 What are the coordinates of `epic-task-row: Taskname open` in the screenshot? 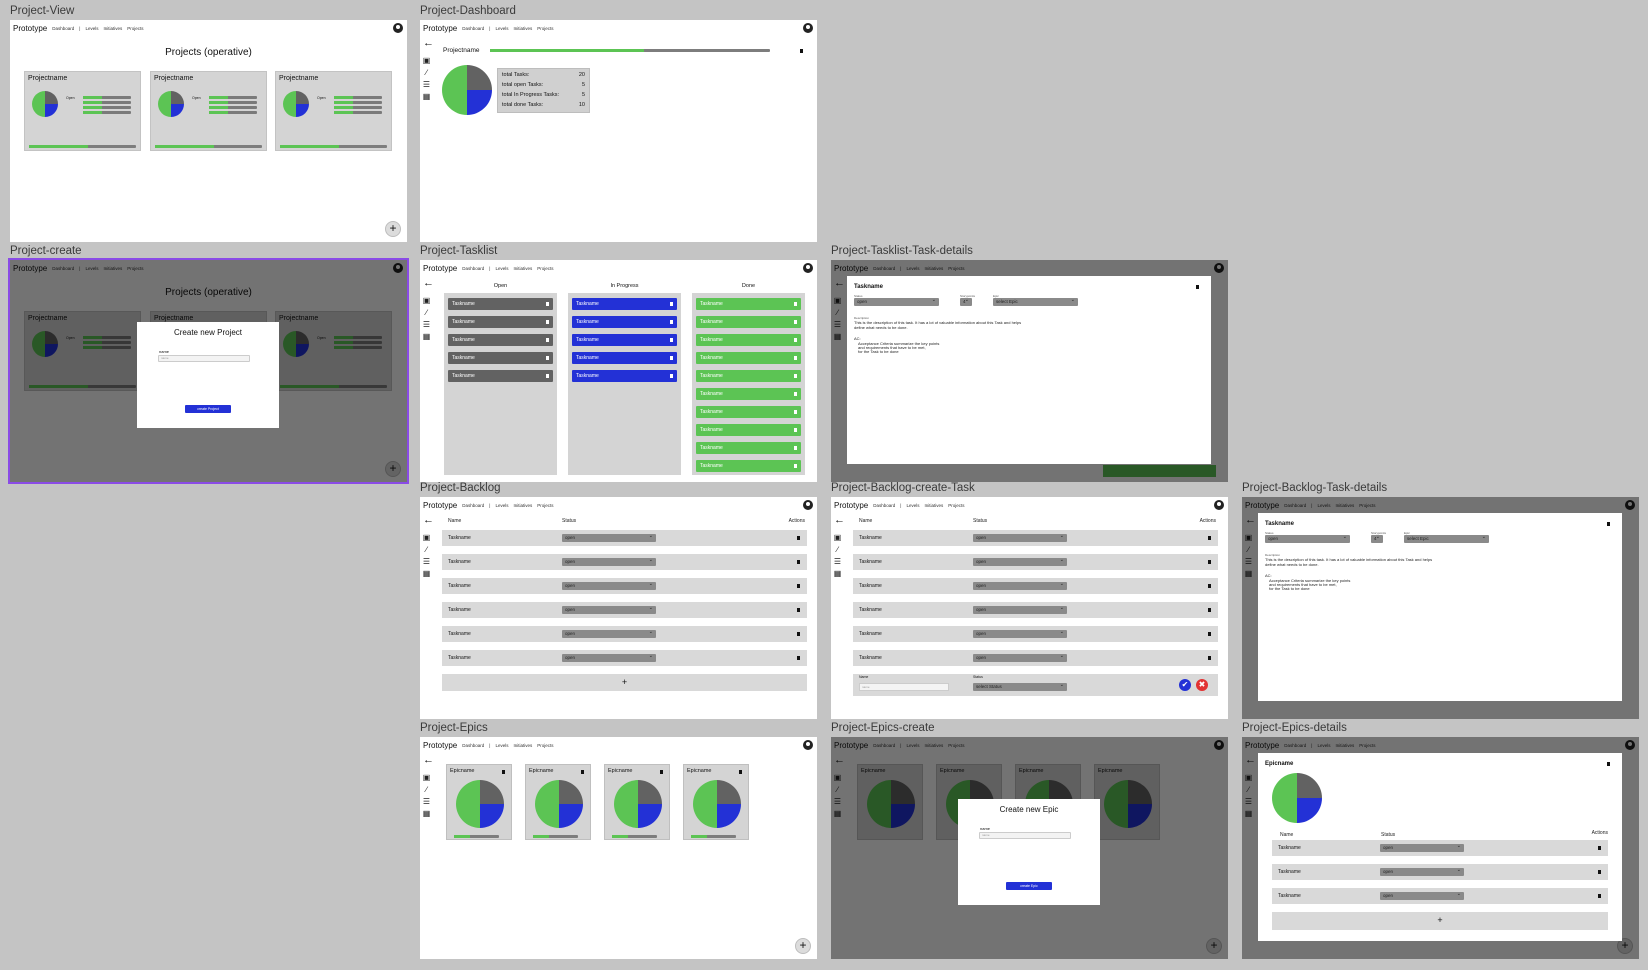 It's located at (1440, 872).